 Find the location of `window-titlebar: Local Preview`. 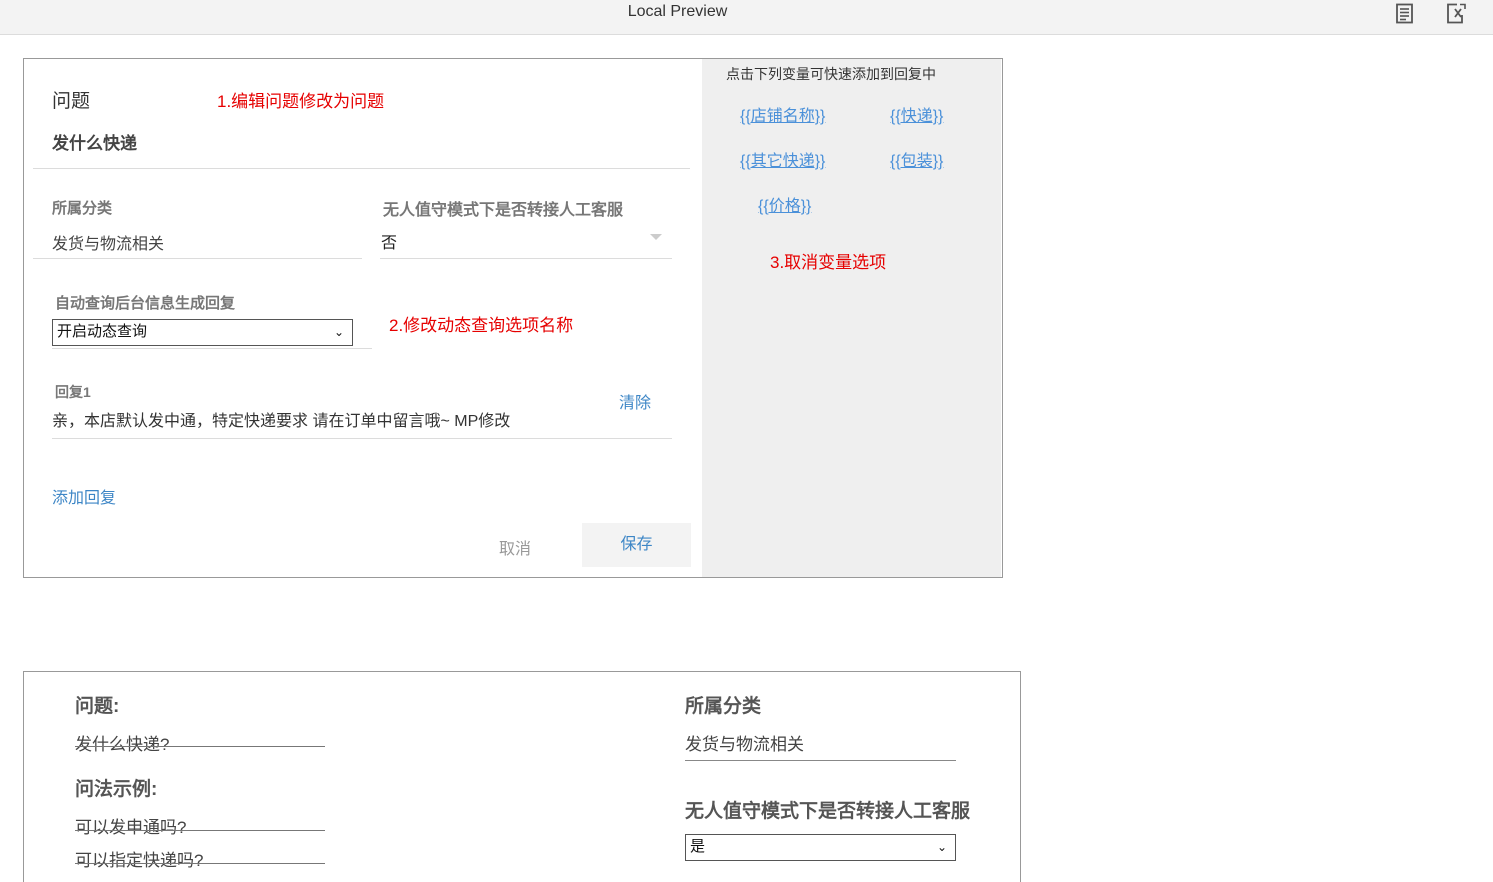

window-titlebar: Local Preview is located at coordinates (746, 17).